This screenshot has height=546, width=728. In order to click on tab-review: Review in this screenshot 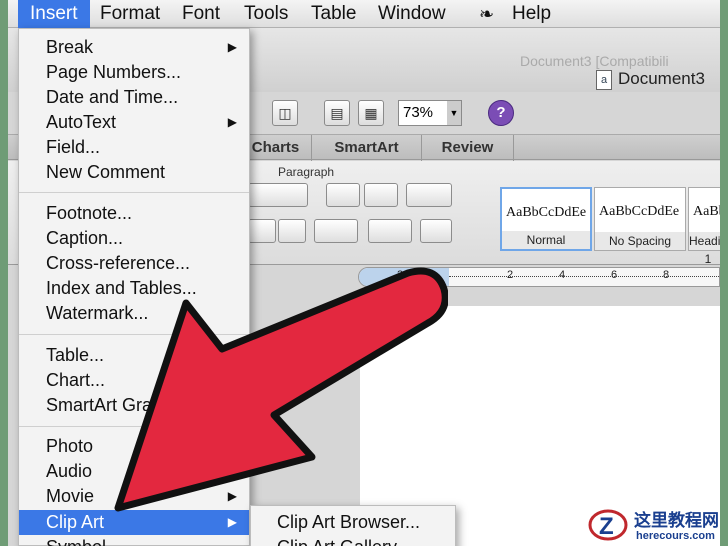, I will do `click(468, 148)`.